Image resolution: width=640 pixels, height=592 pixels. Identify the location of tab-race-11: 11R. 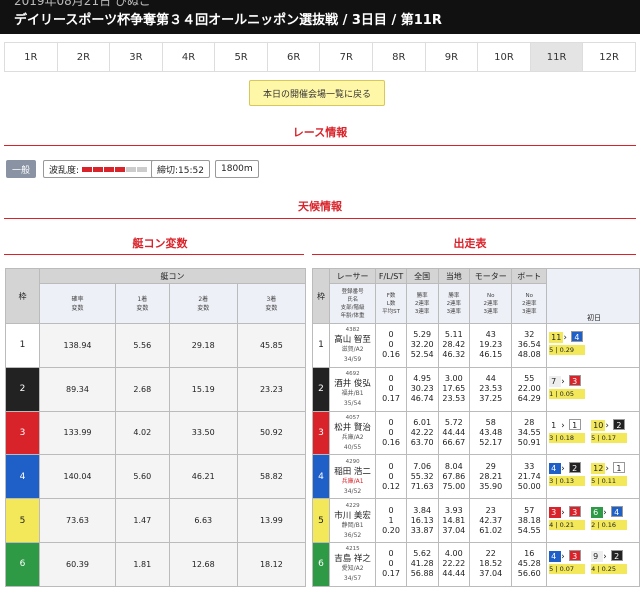
(557, 57).